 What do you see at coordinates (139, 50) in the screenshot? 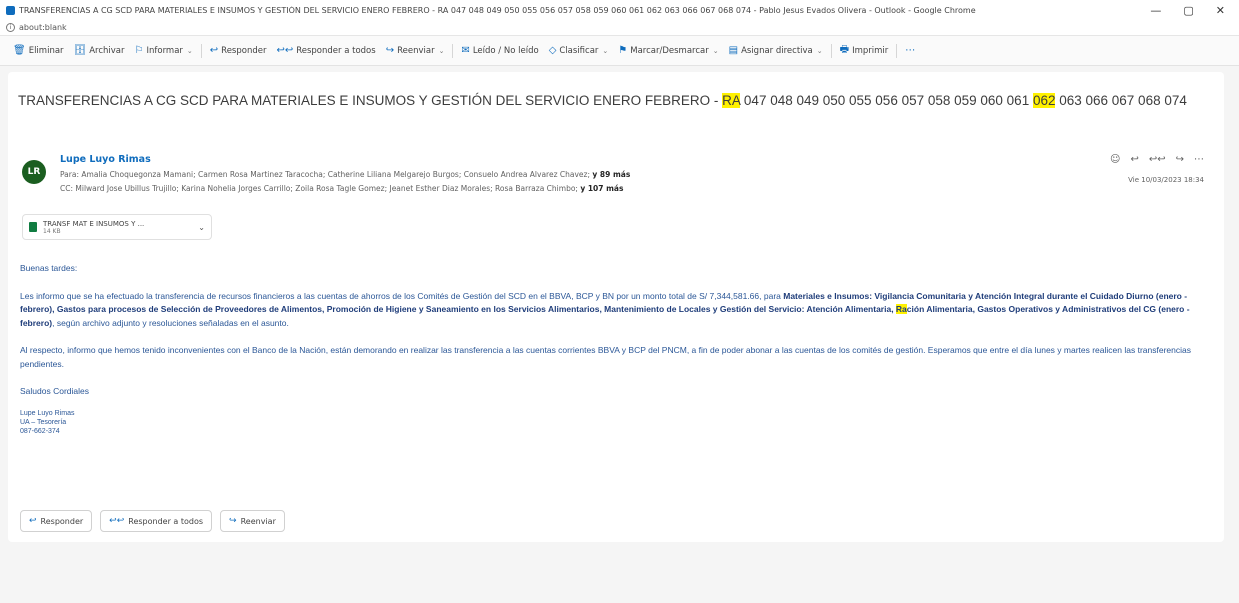
I see `report-icon: ⚐` at bounding box center [139, 50].